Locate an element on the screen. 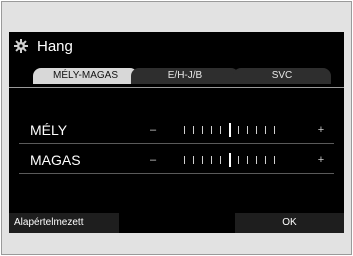  tab-bar: MÉLY-MAGAS E/H-J/B SVC is located at coordinates (176, 75).